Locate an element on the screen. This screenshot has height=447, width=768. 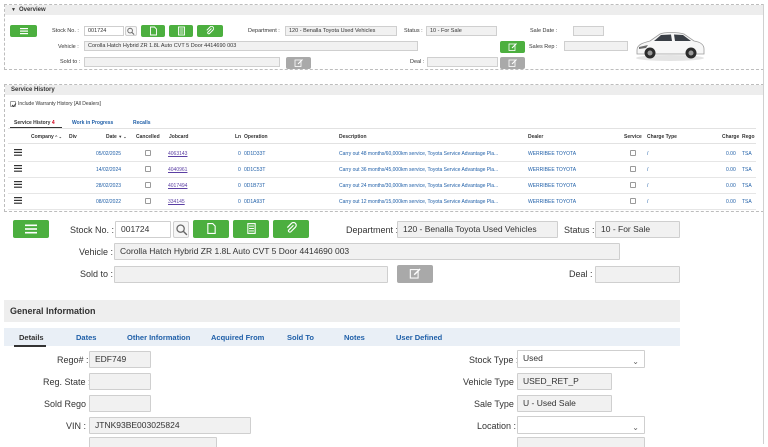
col-dealer: Dealer is located at coordinates (535, 137).